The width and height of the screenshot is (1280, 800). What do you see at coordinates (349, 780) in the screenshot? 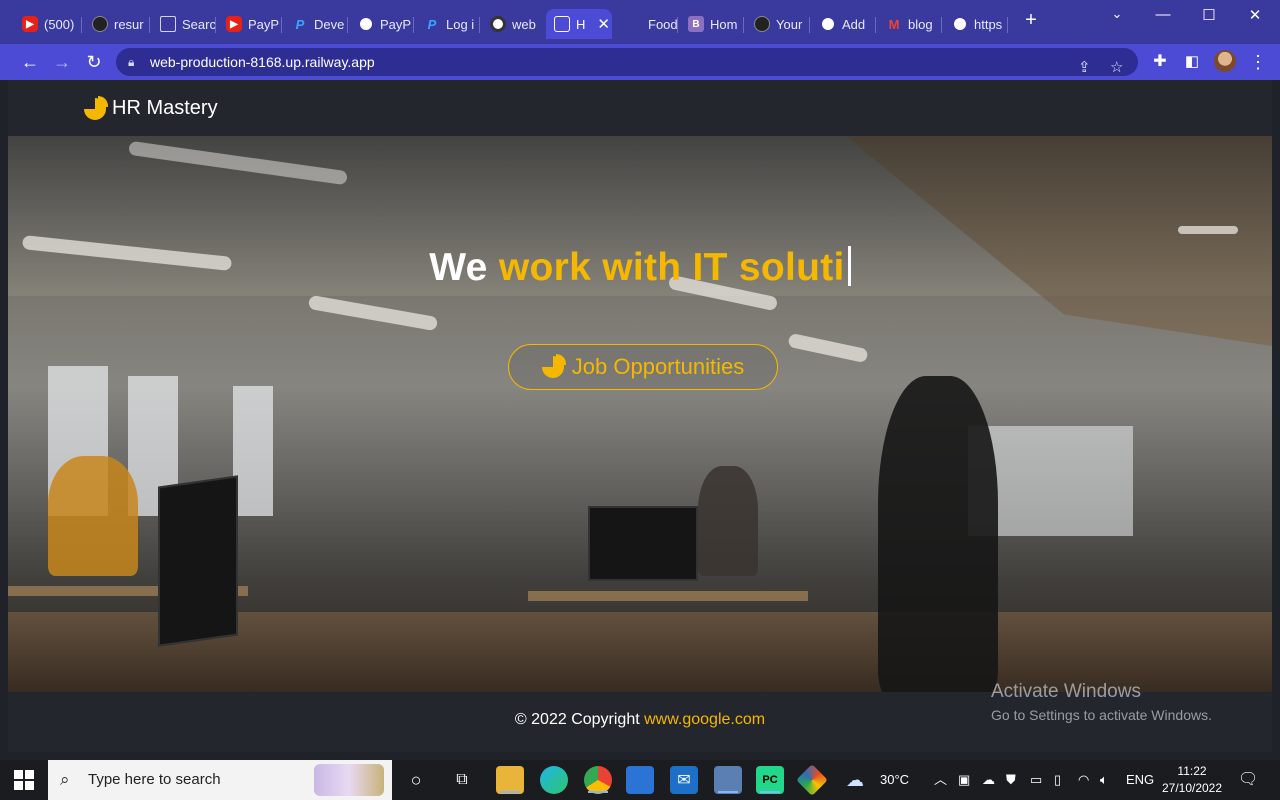
I see `search-highlight-illustration` at bounding box center [349, 780].